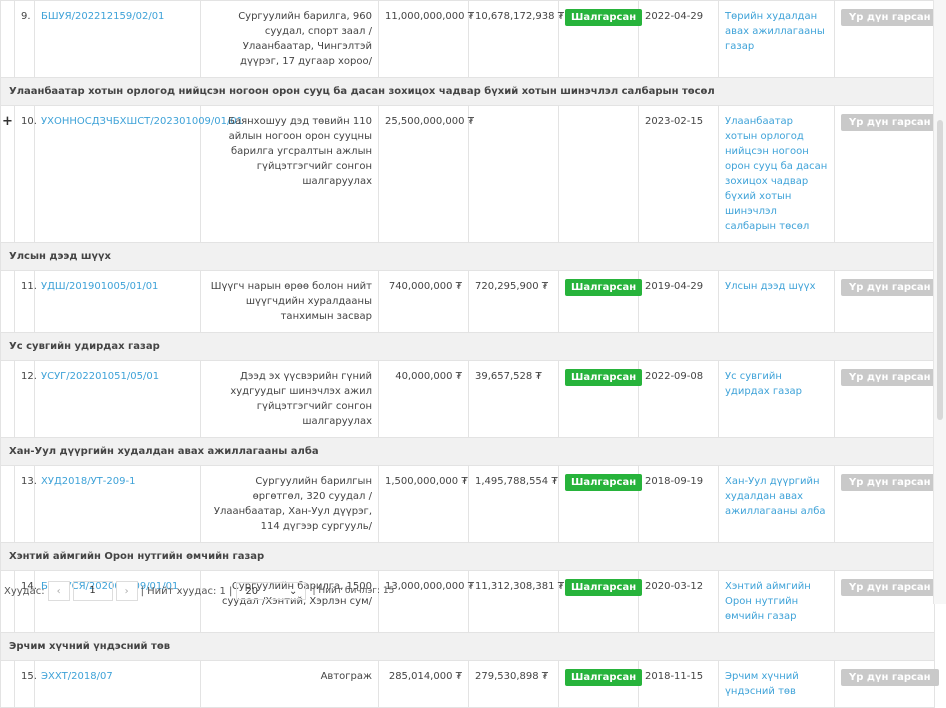  Describe the element at coordinates (513, 174) in the screenshot. I see `contract-amount` at that location.